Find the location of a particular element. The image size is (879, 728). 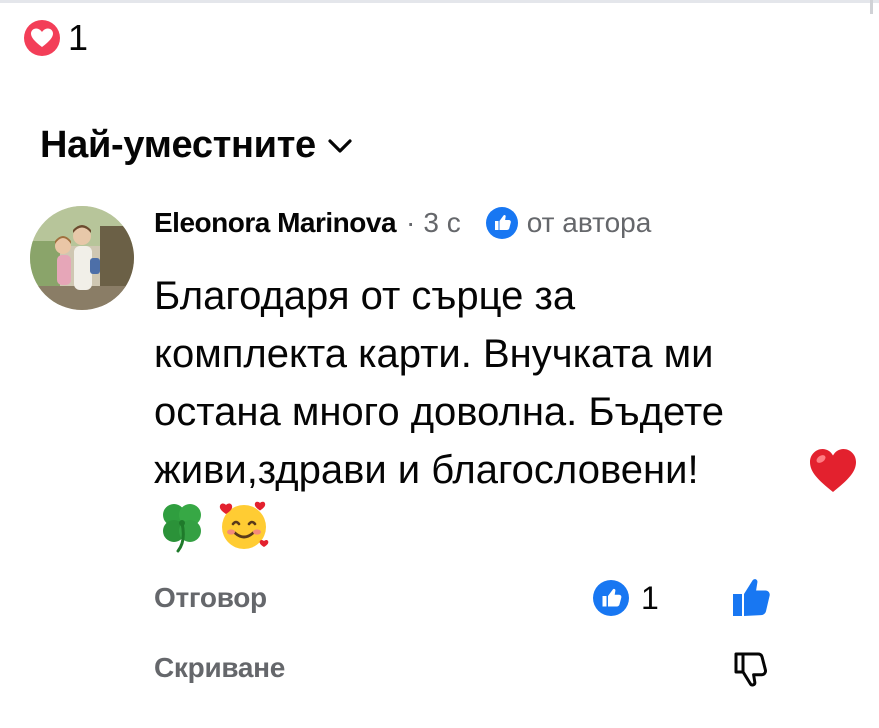

avatar is located at coordinates (82, 258).